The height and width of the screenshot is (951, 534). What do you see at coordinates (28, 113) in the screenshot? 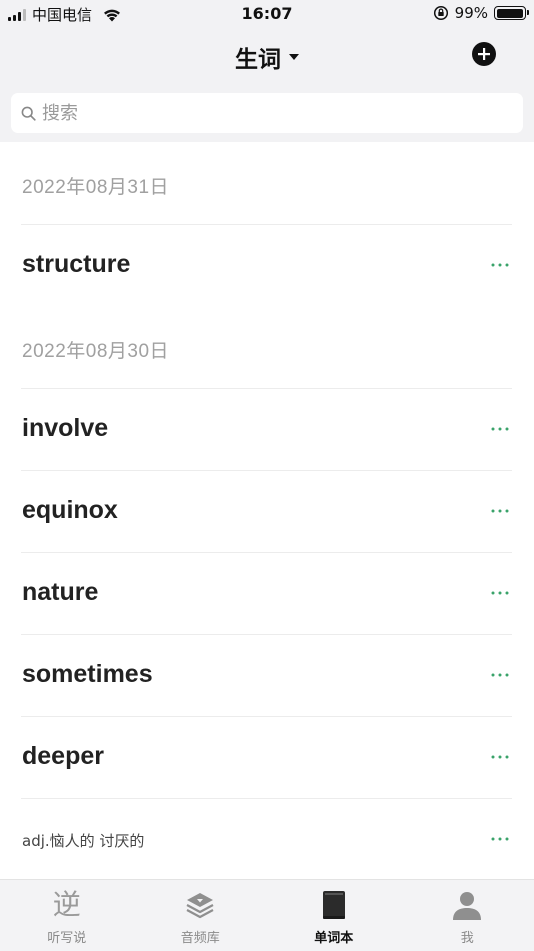
I see `search-icon` at bounding box center [28, 113].